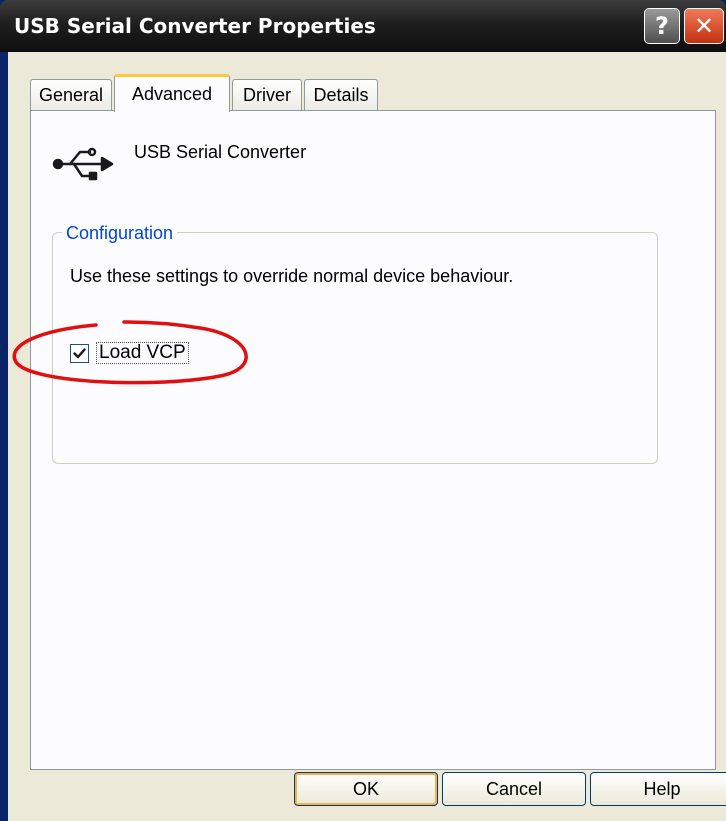 The width and height of the screenshot is (726, 821). I want to click on help-title-button: ?, so click(662, 26).